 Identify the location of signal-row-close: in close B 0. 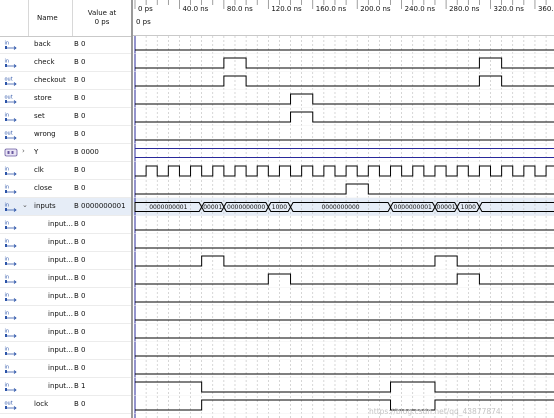
(66, 189).